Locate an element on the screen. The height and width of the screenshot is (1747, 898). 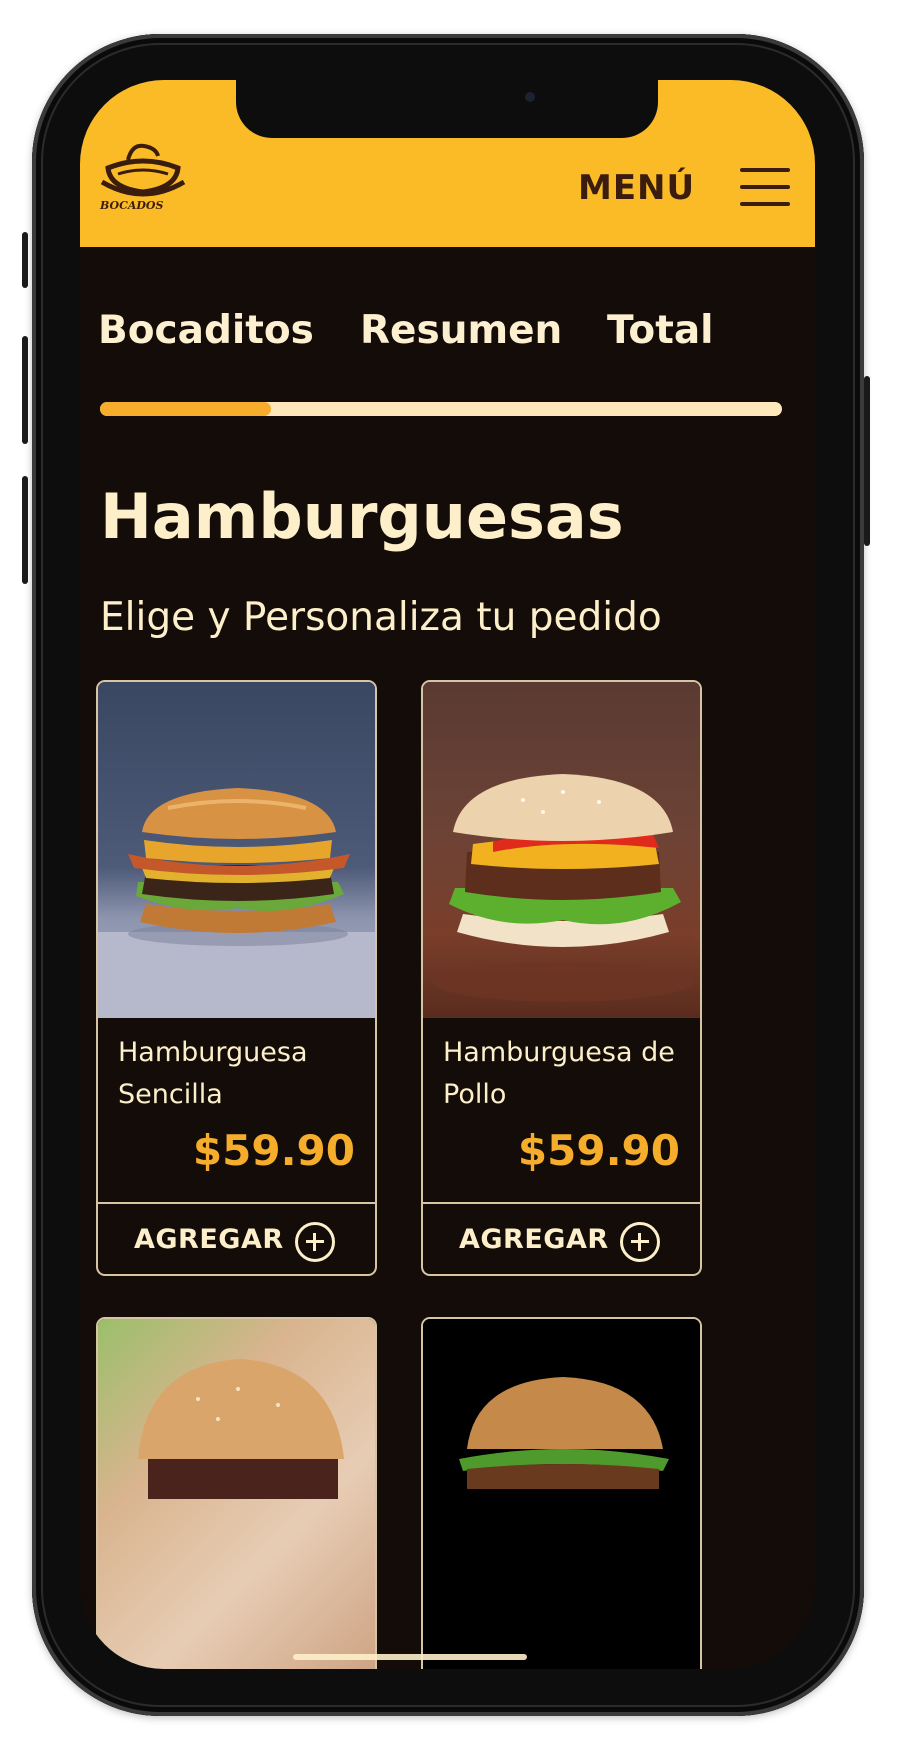
home-indicator is located at coordinates (410, 1657).